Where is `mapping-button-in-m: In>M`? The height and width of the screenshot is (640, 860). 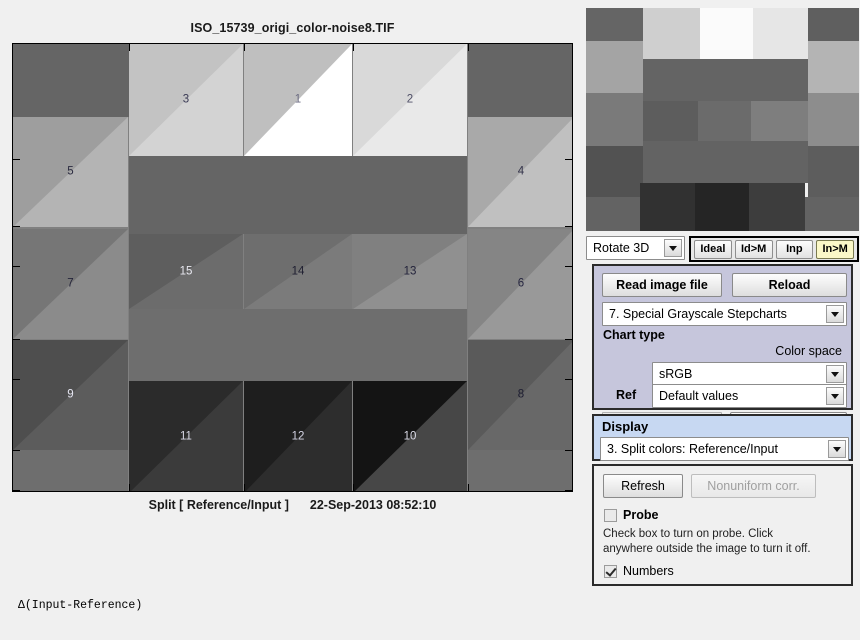 mapping-button-in-m: In>M is located at coordinates (835, 249).